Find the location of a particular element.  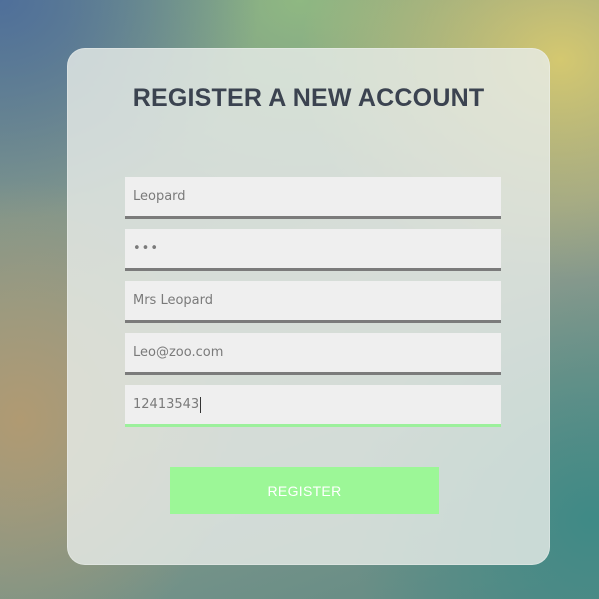

email-field: Leo@zoo.com is located at coordinates (313, 354).